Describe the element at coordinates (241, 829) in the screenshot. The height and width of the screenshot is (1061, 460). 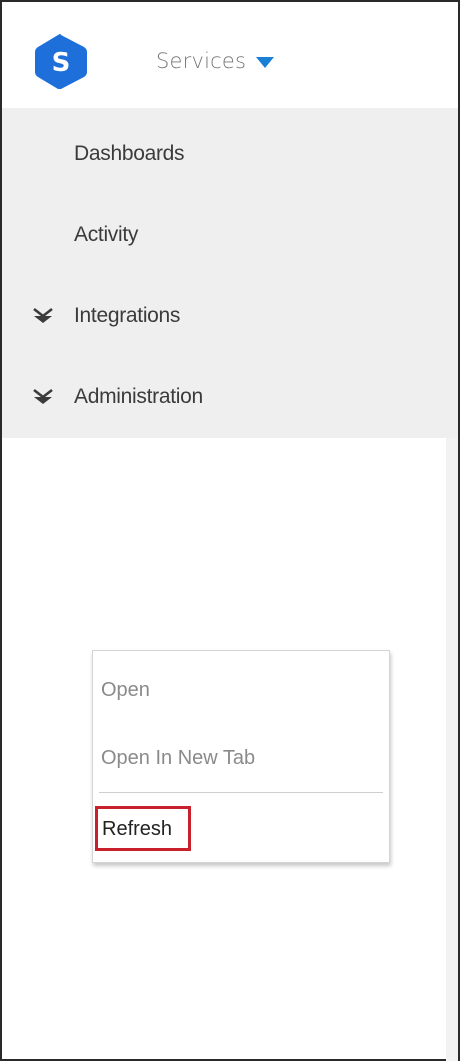
I see `menu-item-refresh: Refresh` at that location.